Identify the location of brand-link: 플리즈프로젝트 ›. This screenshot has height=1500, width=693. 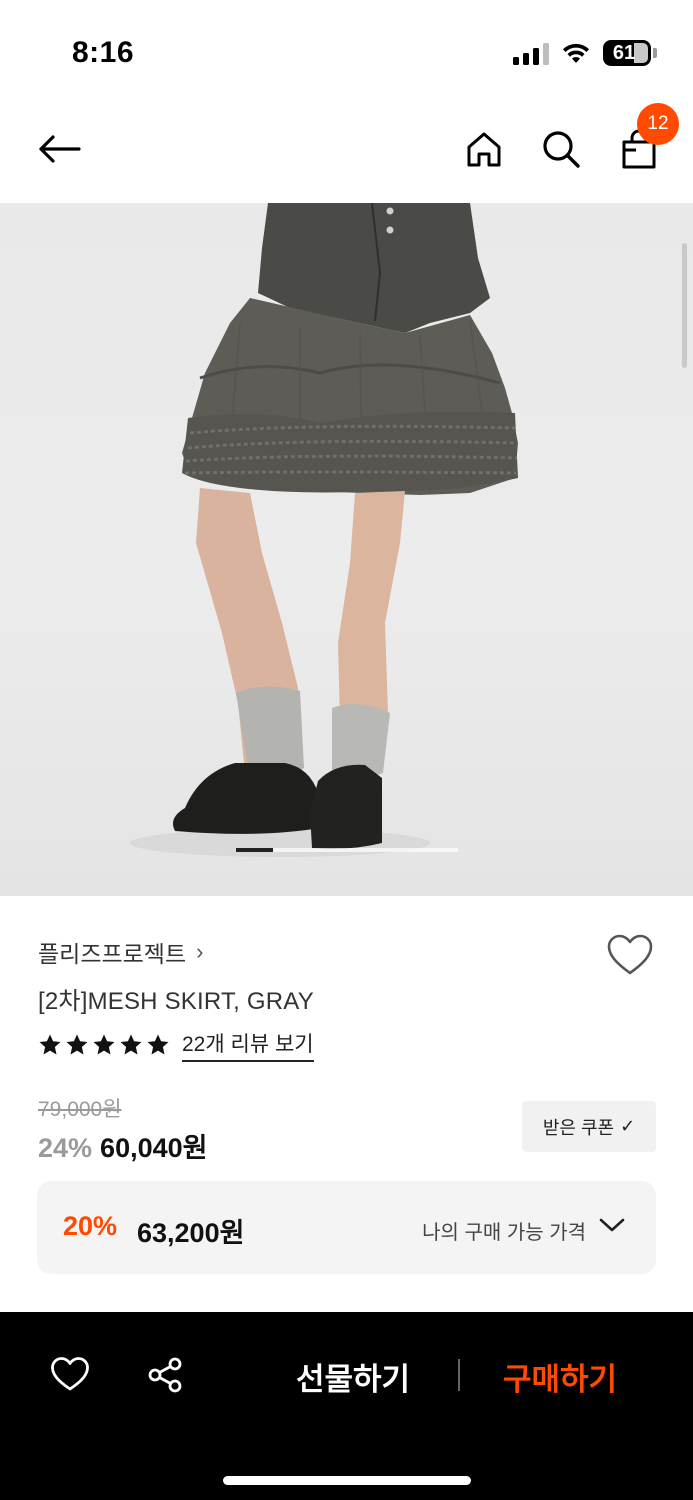
(120, 952).